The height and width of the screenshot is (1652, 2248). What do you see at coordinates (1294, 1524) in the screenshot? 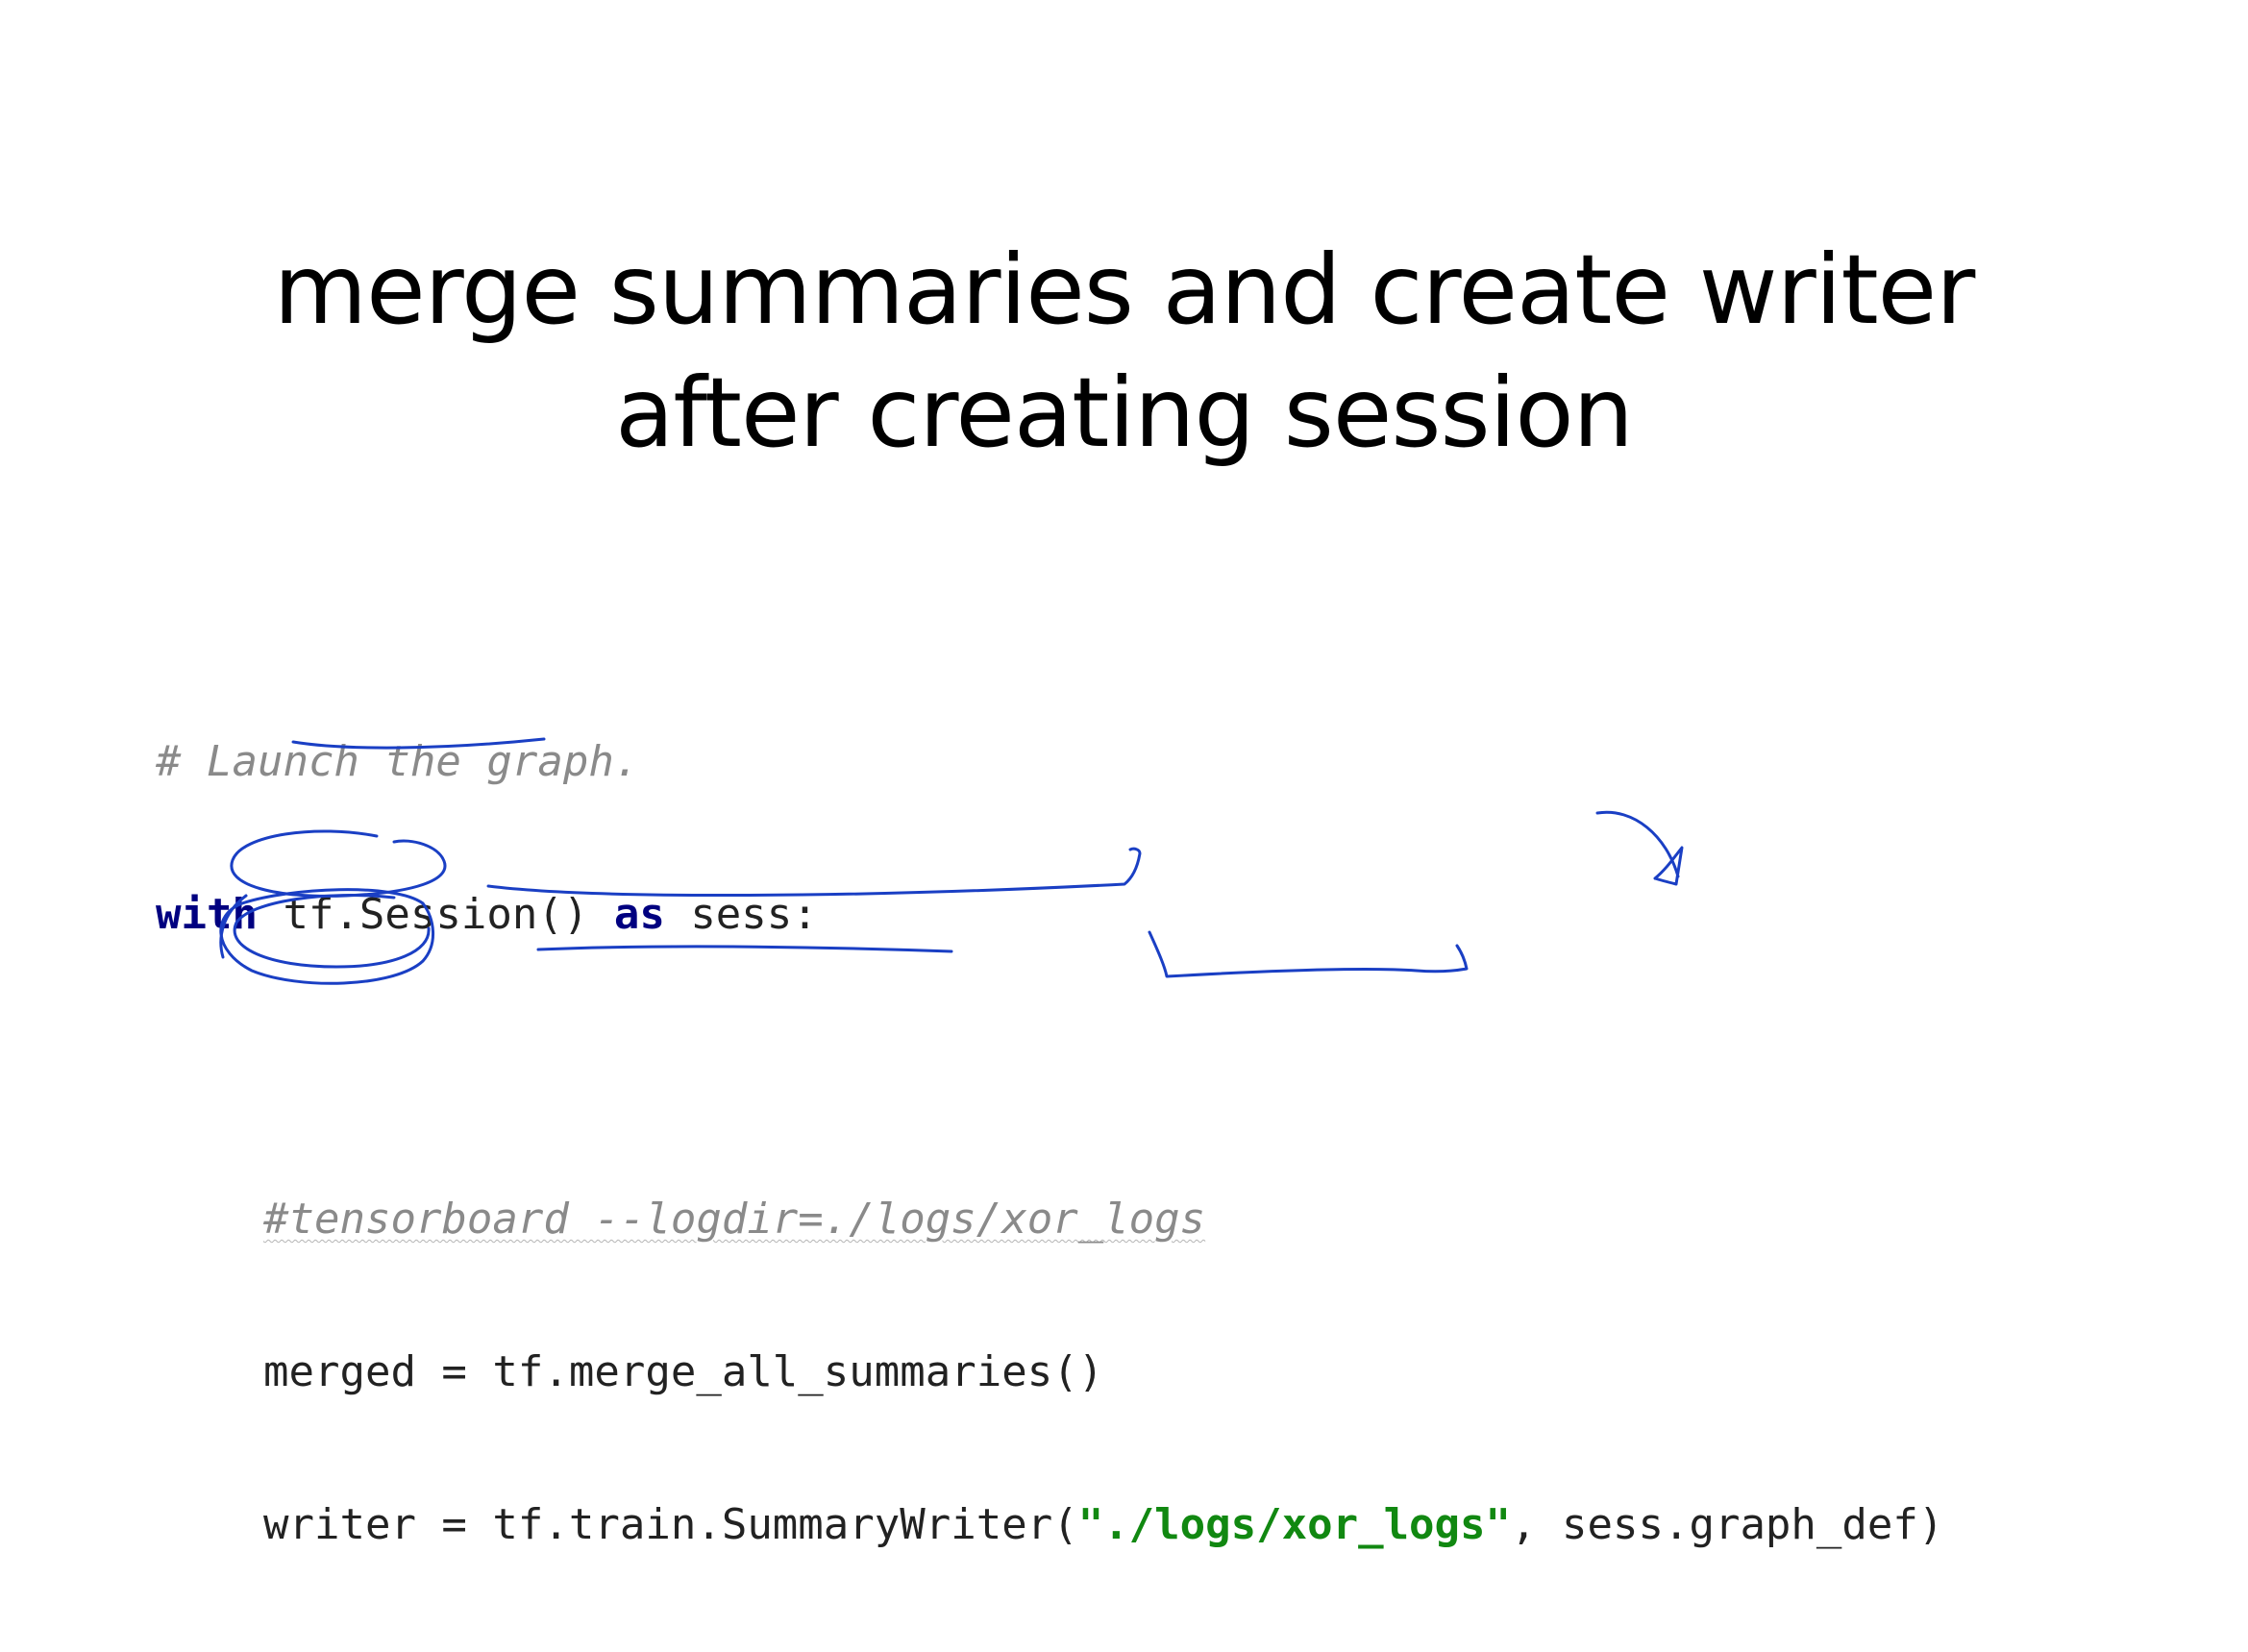
I see `logdir-string: "./logs/xor_logs"` at bounding box center [1294, 1524].